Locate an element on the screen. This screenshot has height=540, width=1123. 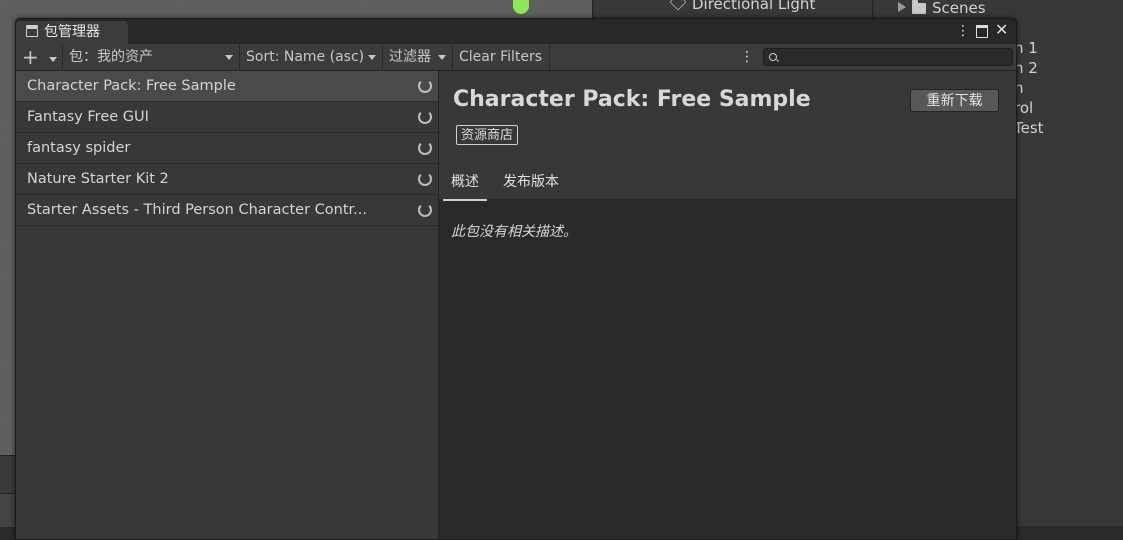
sort-dropdown: Sort: Name (asc) is located at coordinates (311, 57).